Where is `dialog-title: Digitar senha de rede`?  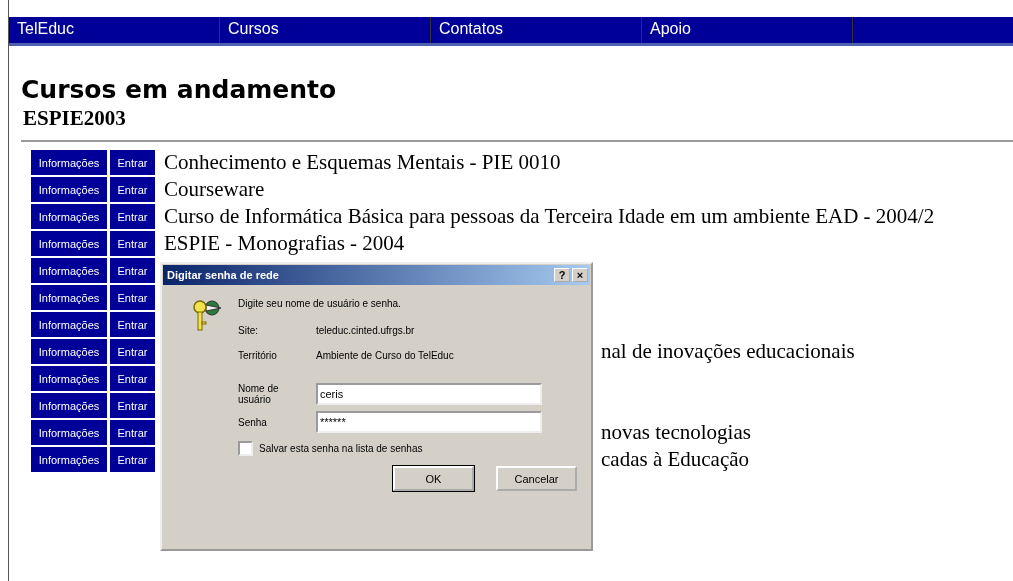
dialog-title: Digitar senha de rede is located at coordinates (223, 275).